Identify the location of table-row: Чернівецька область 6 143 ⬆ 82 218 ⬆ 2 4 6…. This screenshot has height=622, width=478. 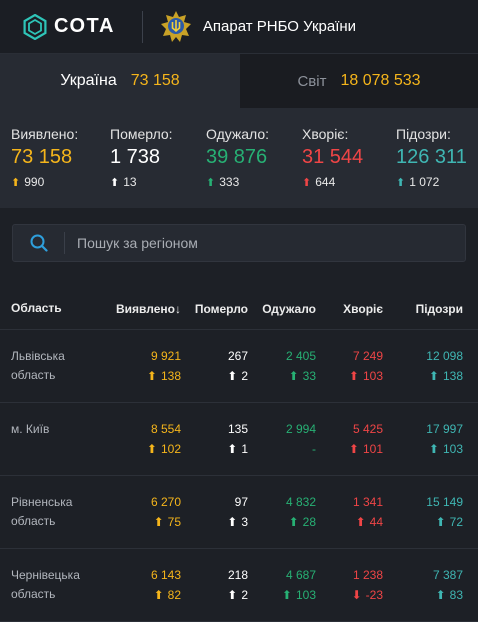
(239, 585).